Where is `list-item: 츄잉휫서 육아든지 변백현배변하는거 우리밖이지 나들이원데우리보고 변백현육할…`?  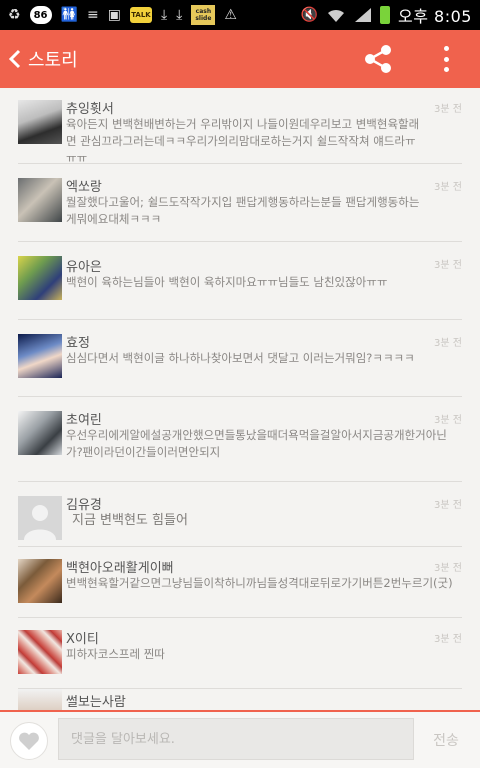
list-item: 츄잉휫서 육아든지 변백현배변하는거 우리밖이지 나들이원데우리보고 변백현육할… is located at coordinates (240, 126).